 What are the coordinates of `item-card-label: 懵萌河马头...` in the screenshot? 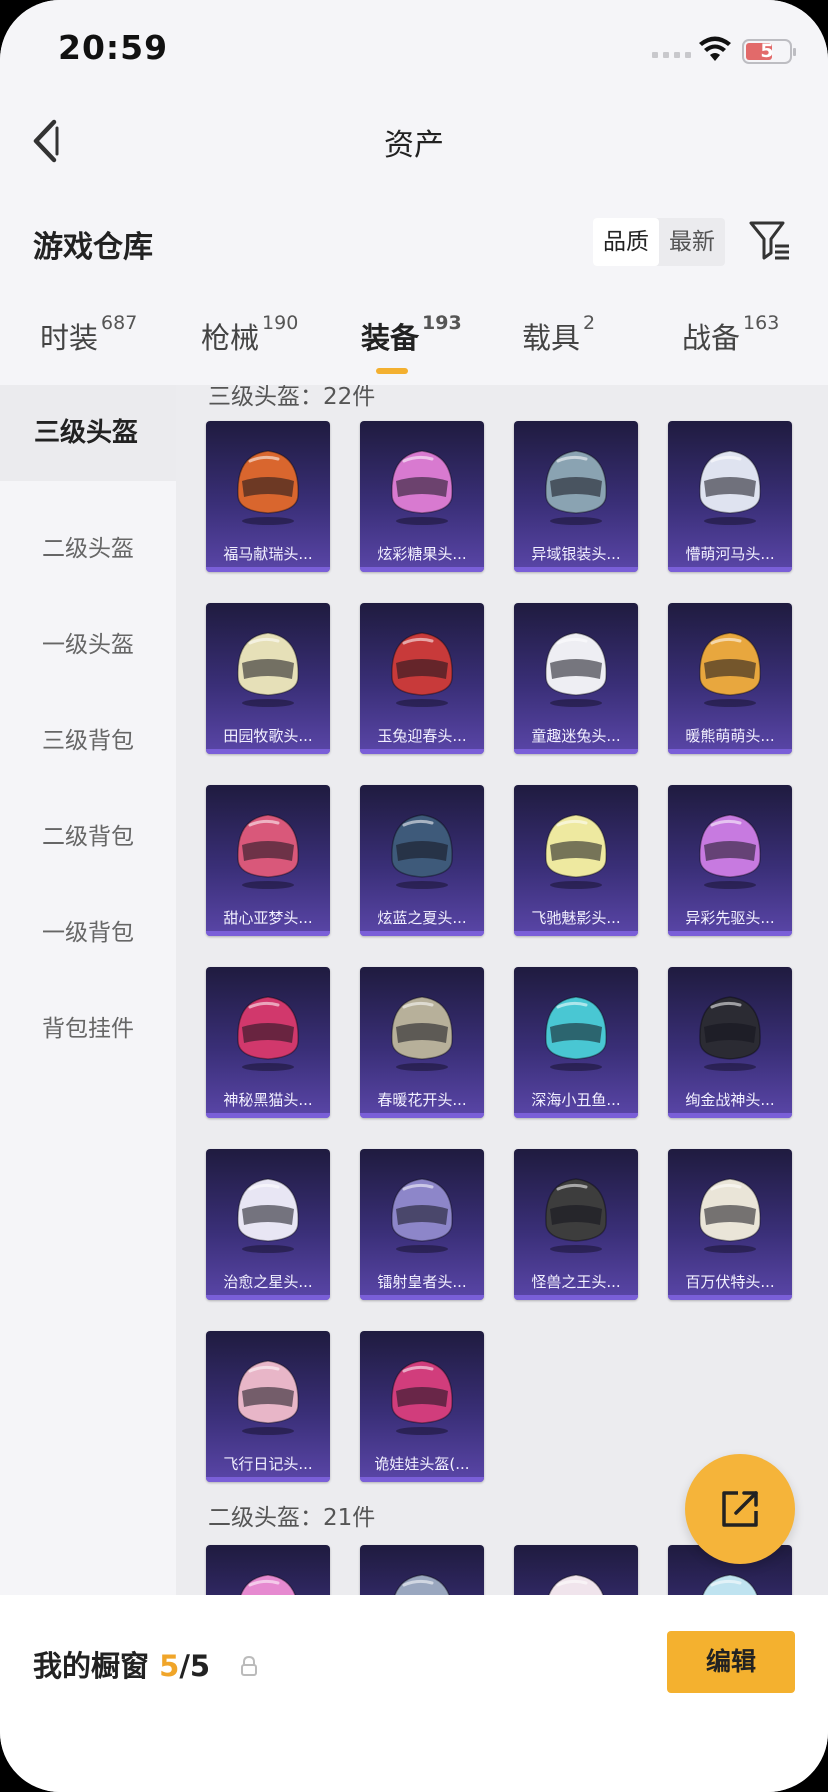 It's located at (730, 554).